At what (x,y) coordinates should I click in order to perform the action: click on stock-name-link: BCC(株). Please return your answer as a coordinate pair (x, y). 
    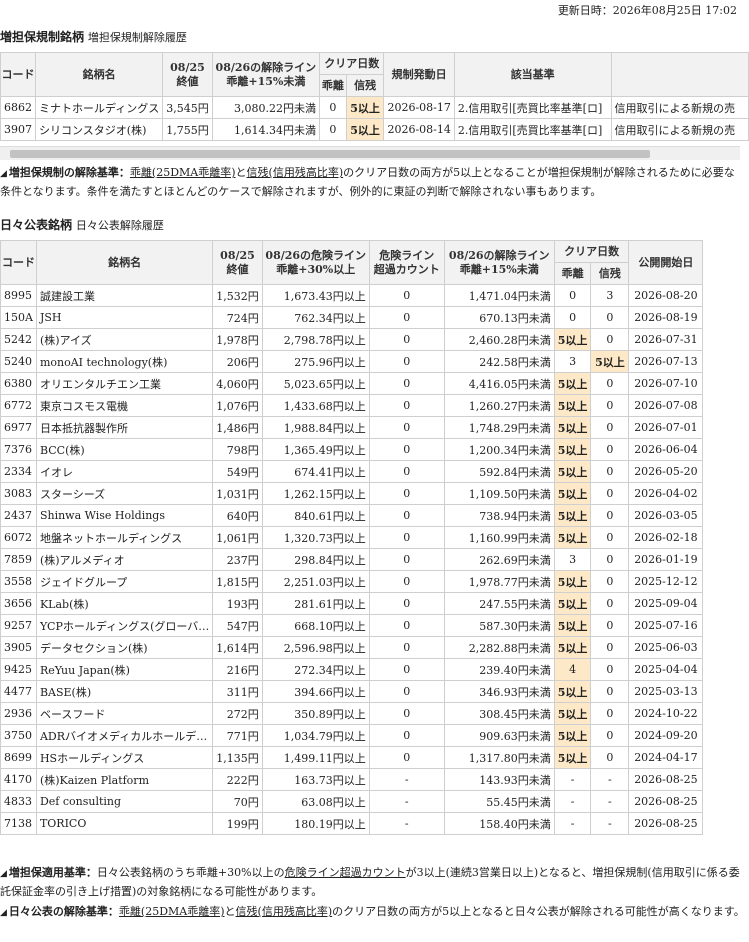
    Looking at the image, I should click on (124, 449).